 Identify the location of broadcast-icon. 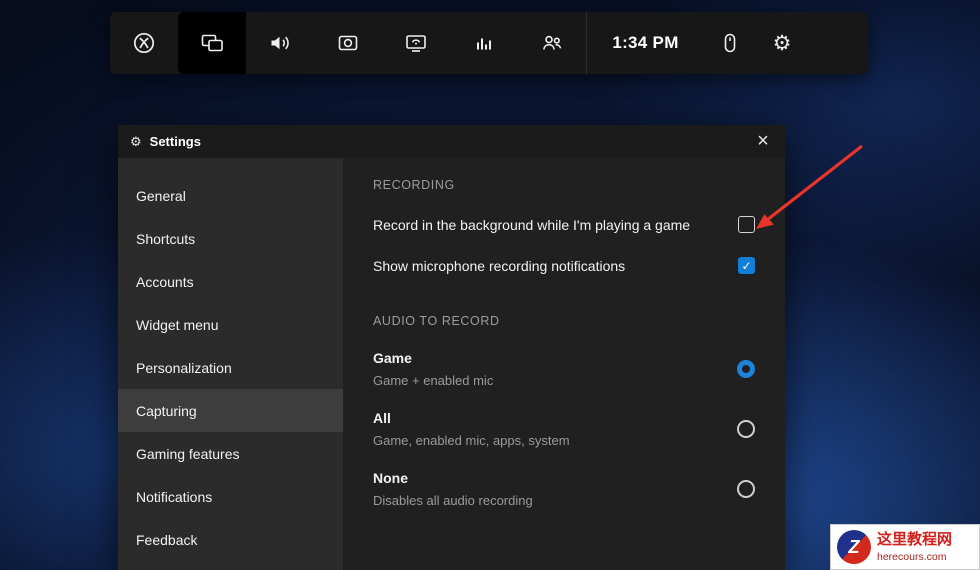
(416, 43).